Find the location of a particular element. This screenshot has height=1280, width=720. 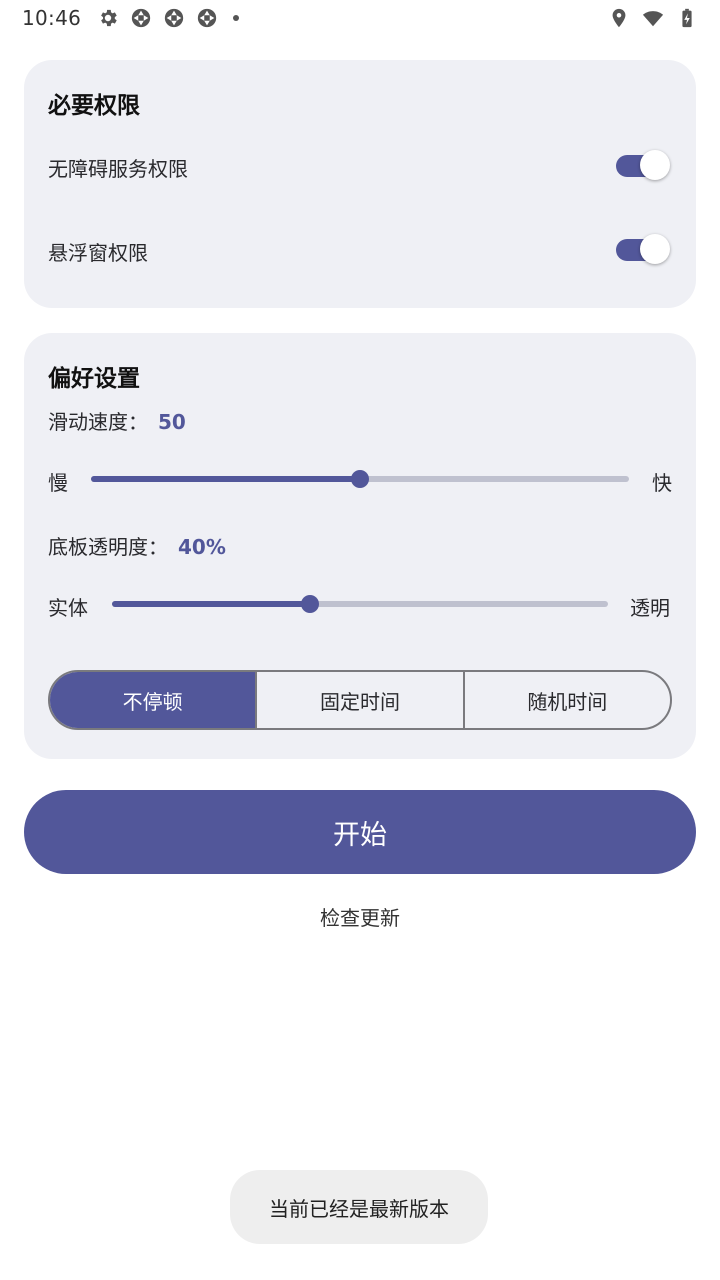

status-notification-icons is located at coordinates (168, 18).